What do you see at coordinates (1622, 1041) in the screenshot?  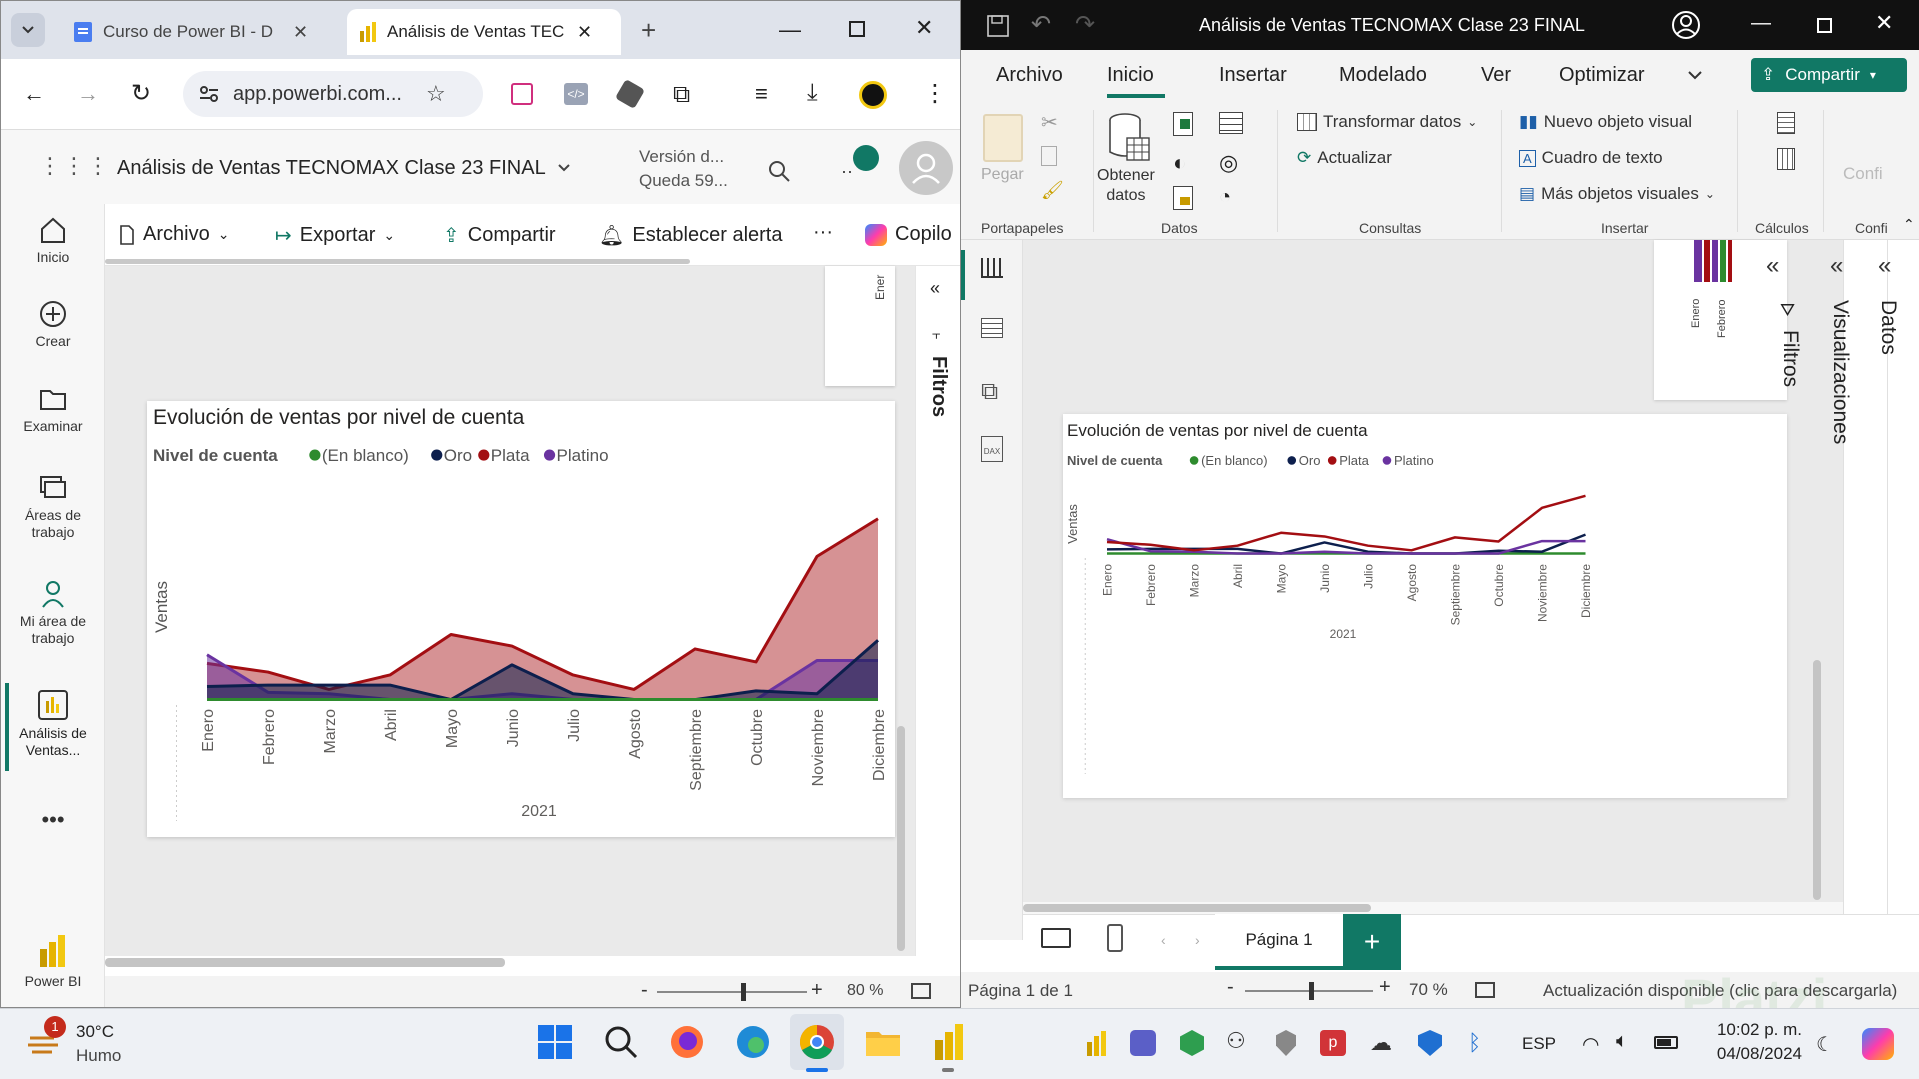 I see `volume-icon: 🔈︎` at bounding box center [1622, 1041].